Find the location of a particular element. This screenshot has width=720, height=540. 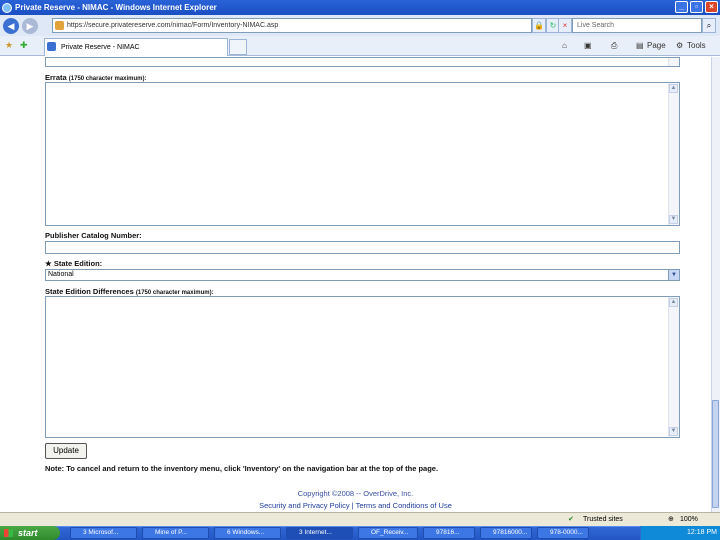

required-star-icon: ★ is located at coordinates (48, 263).